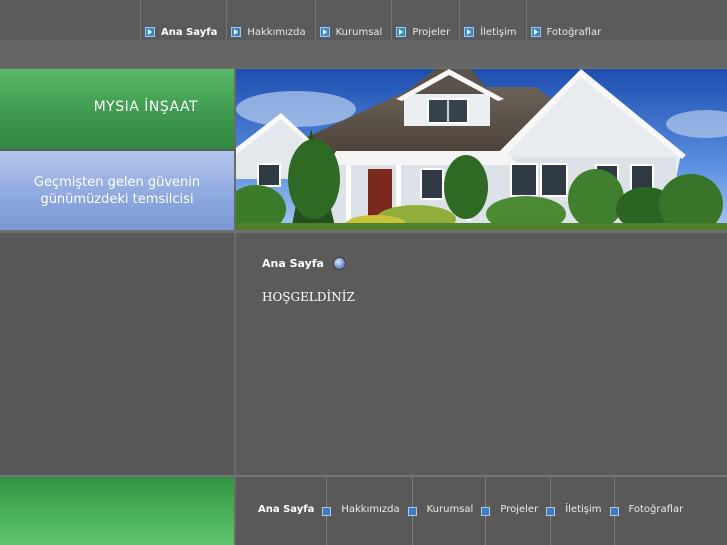  I want to click on breadcrumb: Ana Sayfa, so click(304, 263).